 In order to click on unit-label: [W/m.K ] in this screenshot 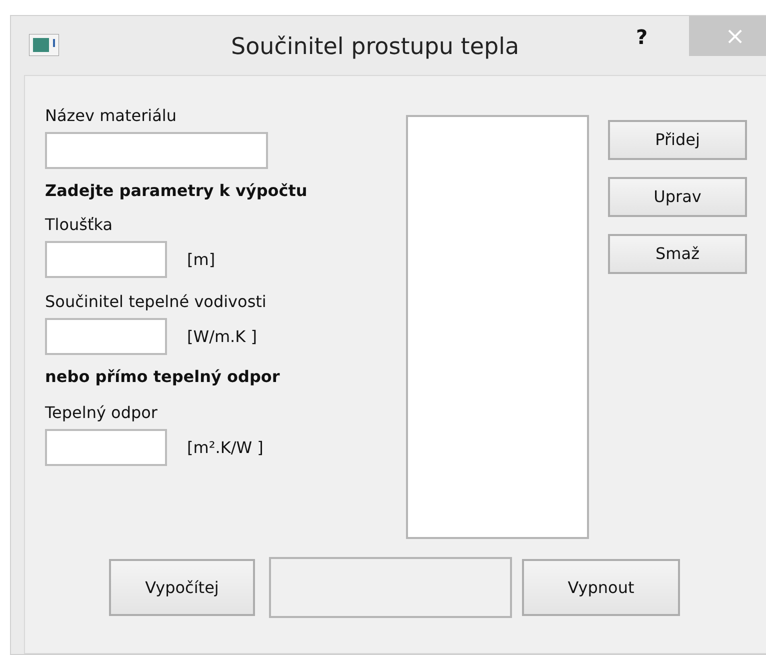, I will do `click(222, 337)`.